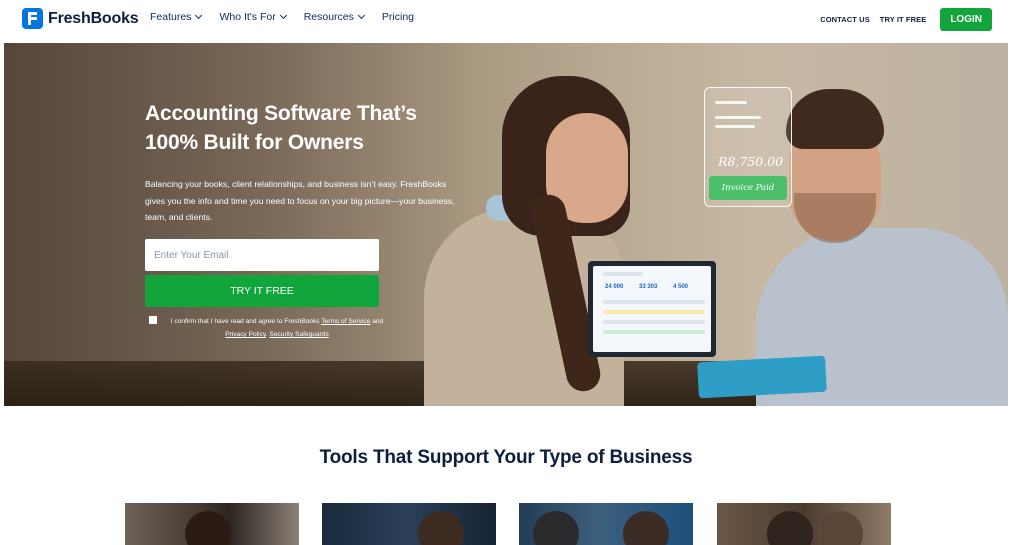  I want to click on consent-and: and, so click(377, 321).